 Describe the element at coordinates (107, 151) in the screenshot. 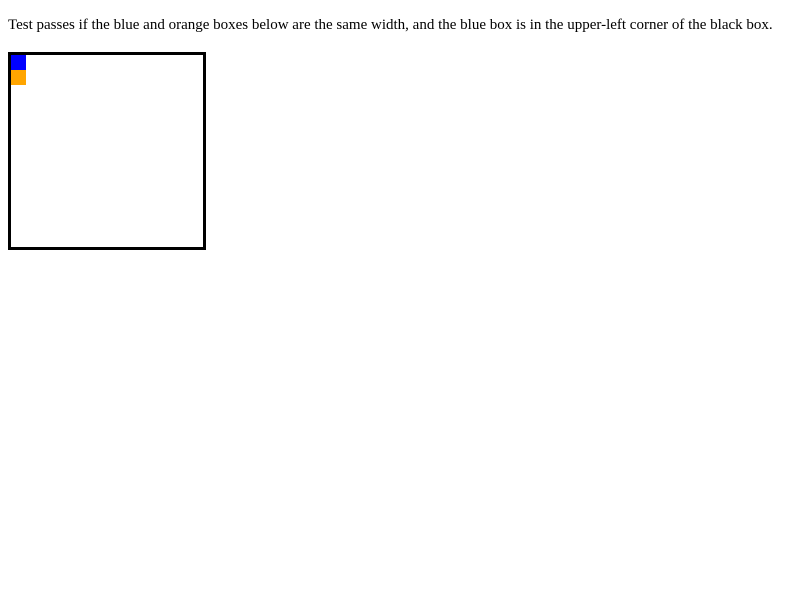

I see `black-box` at that location.